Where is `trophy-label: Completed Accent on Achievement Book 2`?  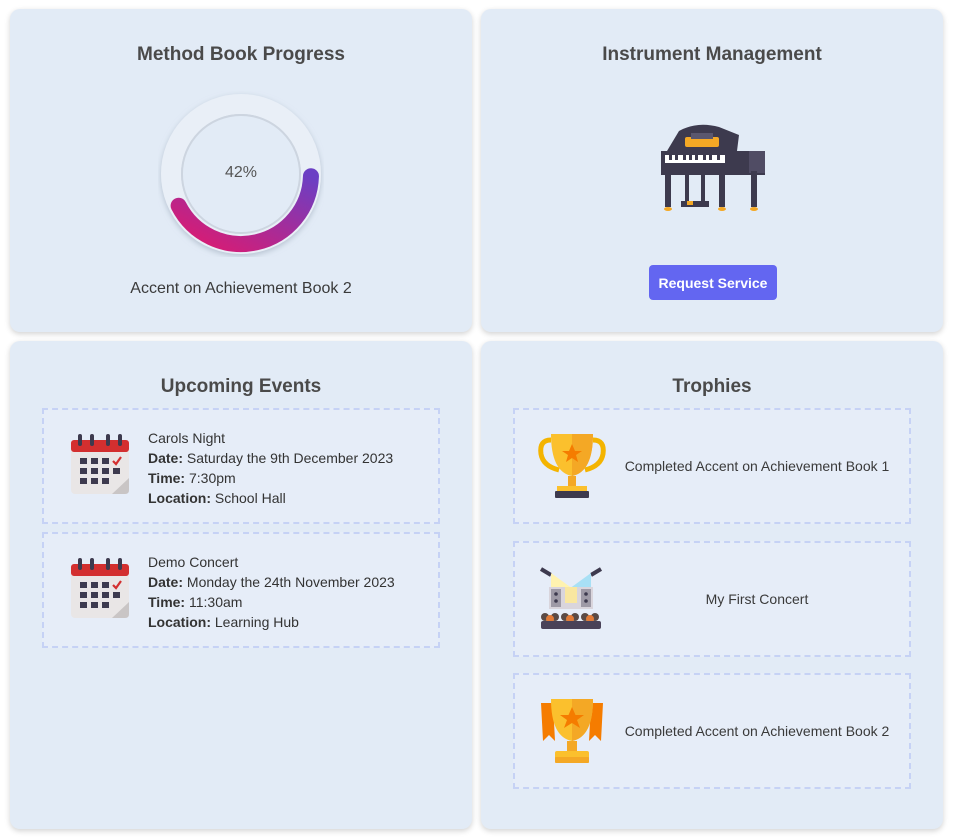 trophy-label: Completed Accent on Achievement Book 2 is located at coordinates (757, 731).